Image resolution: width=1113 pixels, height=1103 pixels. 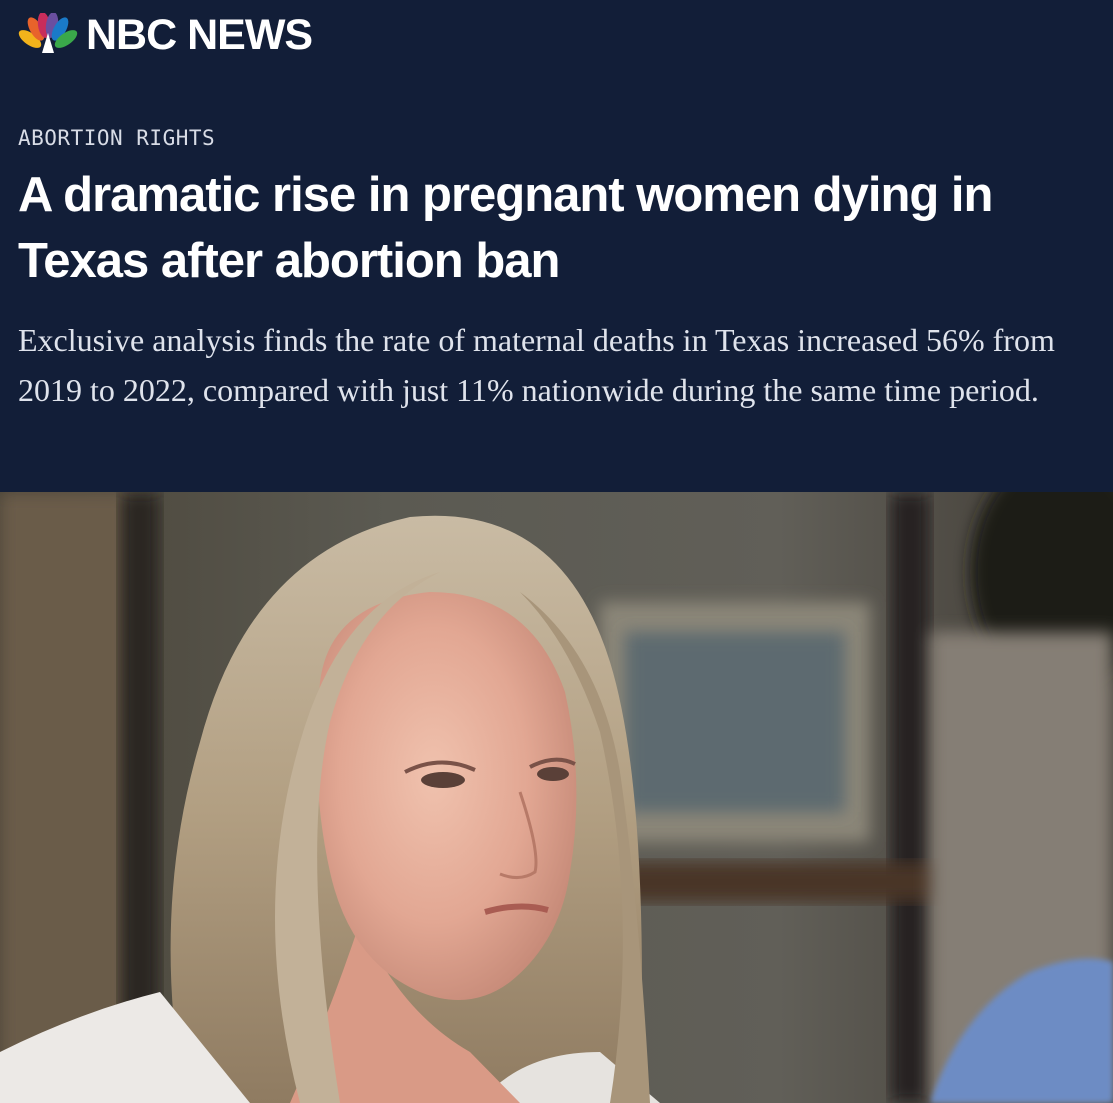 I want to click on brand-logo: NBC NEWS, so click(x=165, y=35).